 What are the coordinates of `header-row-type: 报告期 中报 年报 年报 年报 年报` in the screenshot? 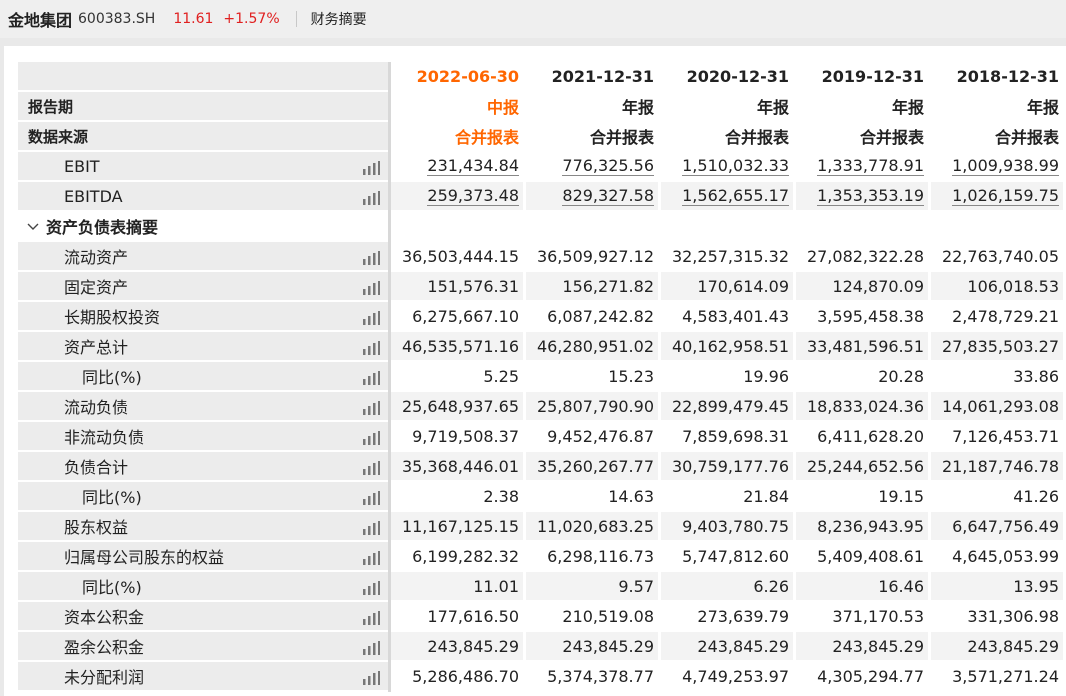 It's located at (542, 107).